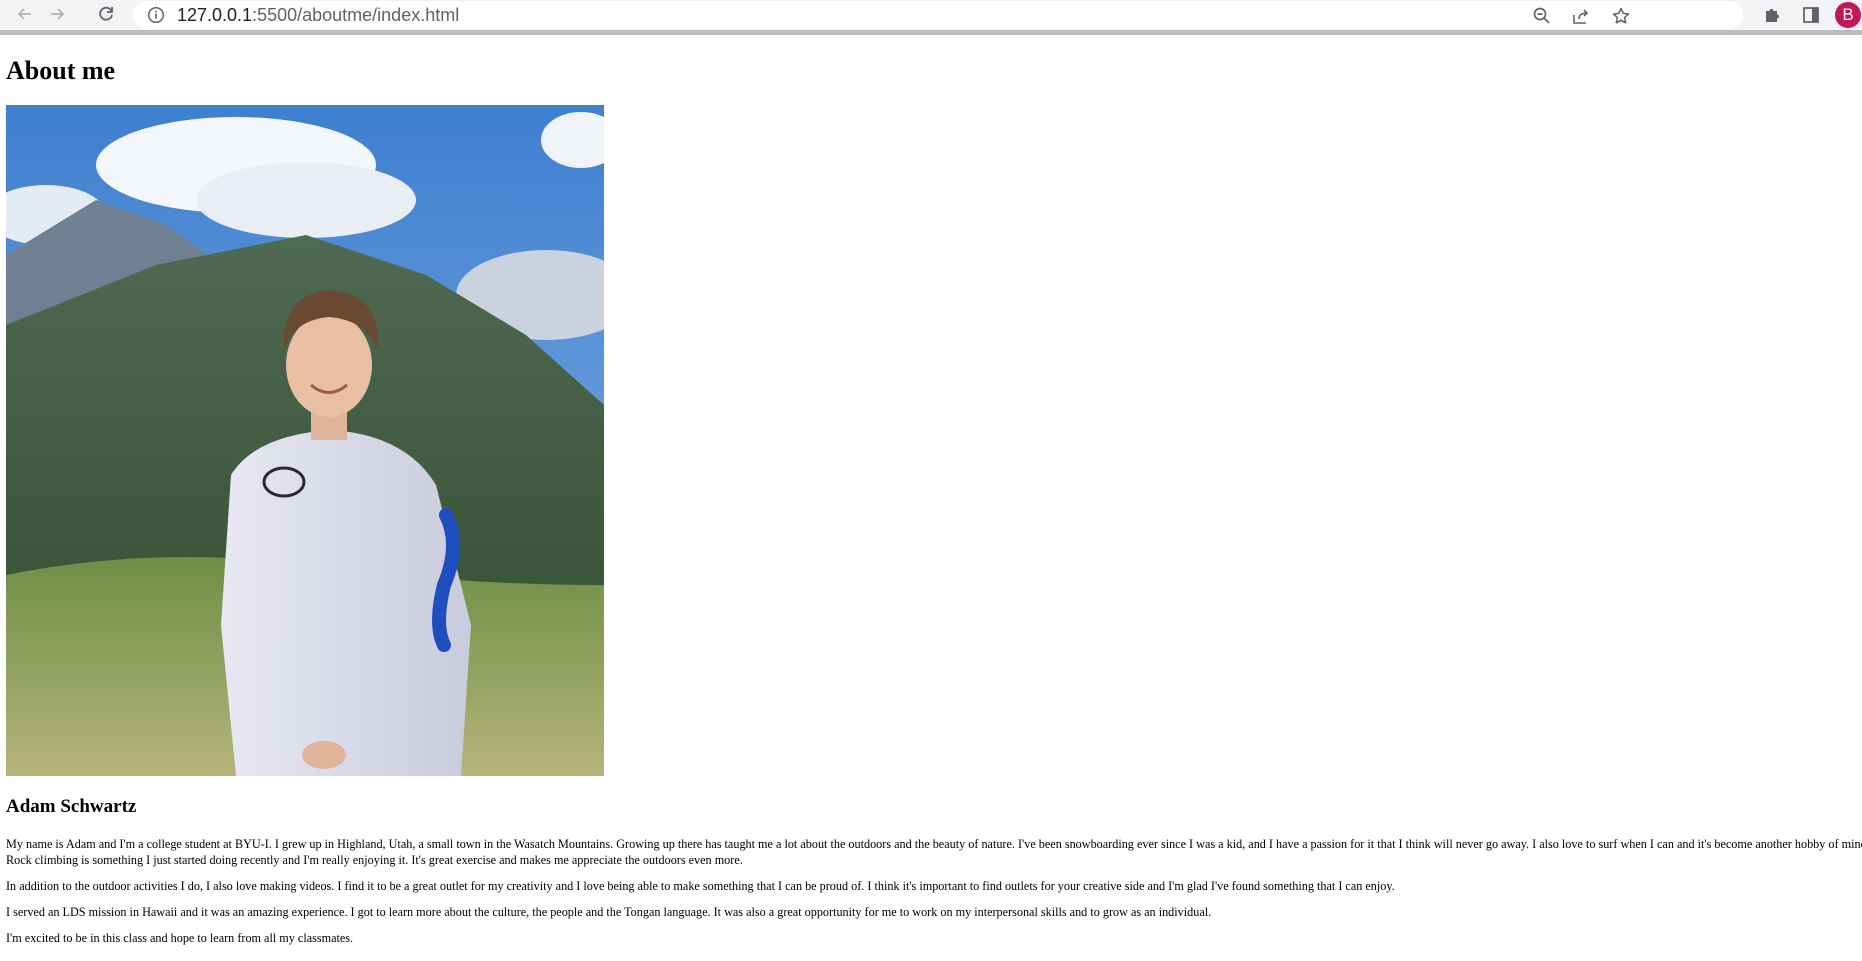  I want to click on back-arrow-icon, so click(24, 14).